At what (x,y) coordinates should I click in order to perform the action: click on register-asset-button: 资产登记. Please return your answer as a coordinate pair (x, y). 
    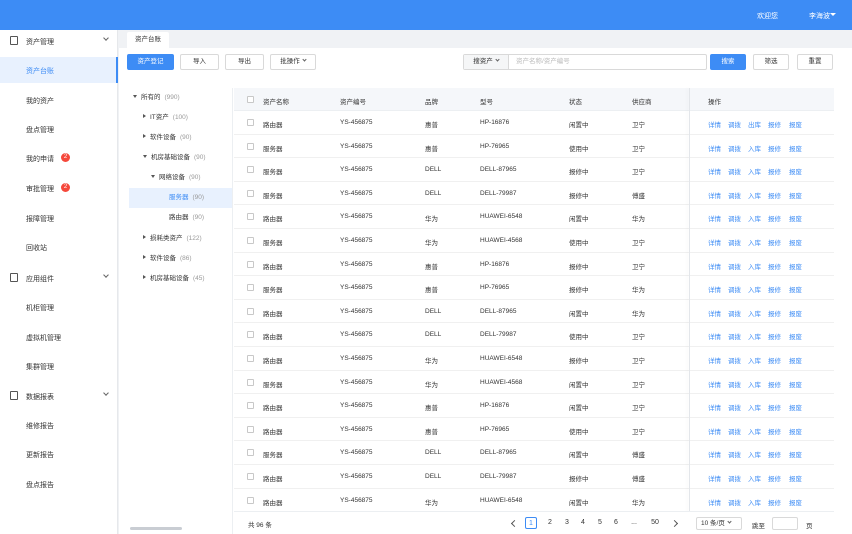
    Looking at the image, I should click on (150, 62).